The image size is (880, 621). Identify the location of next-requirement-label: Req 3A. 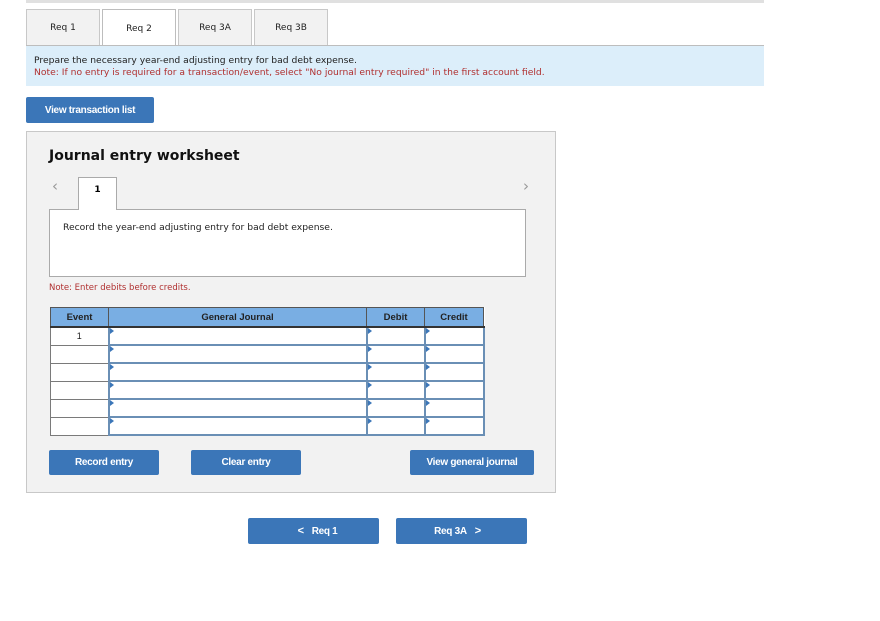
(450, 531).